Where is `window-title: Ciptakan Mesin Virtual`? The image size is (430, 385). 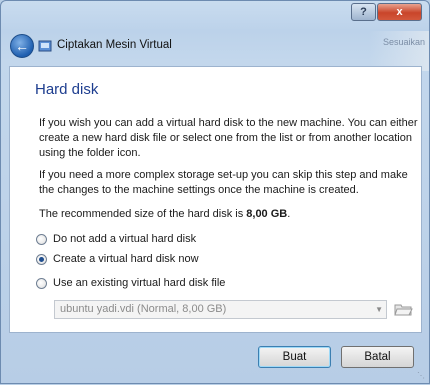 window-title: Ciptakan Mesin Virtual is located at coordinates (114, 45).